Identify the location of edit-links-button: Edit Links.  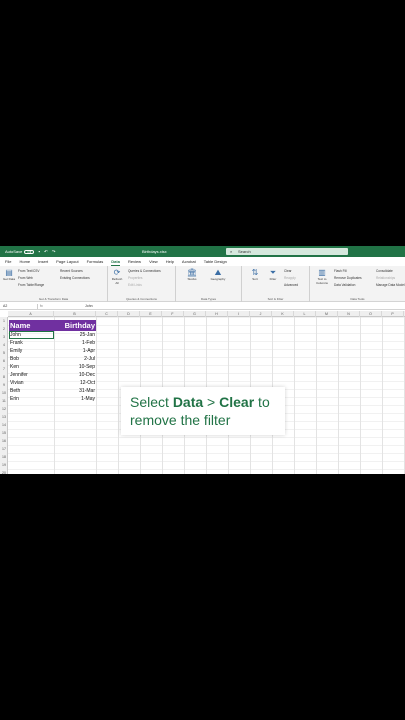
(135, 285).